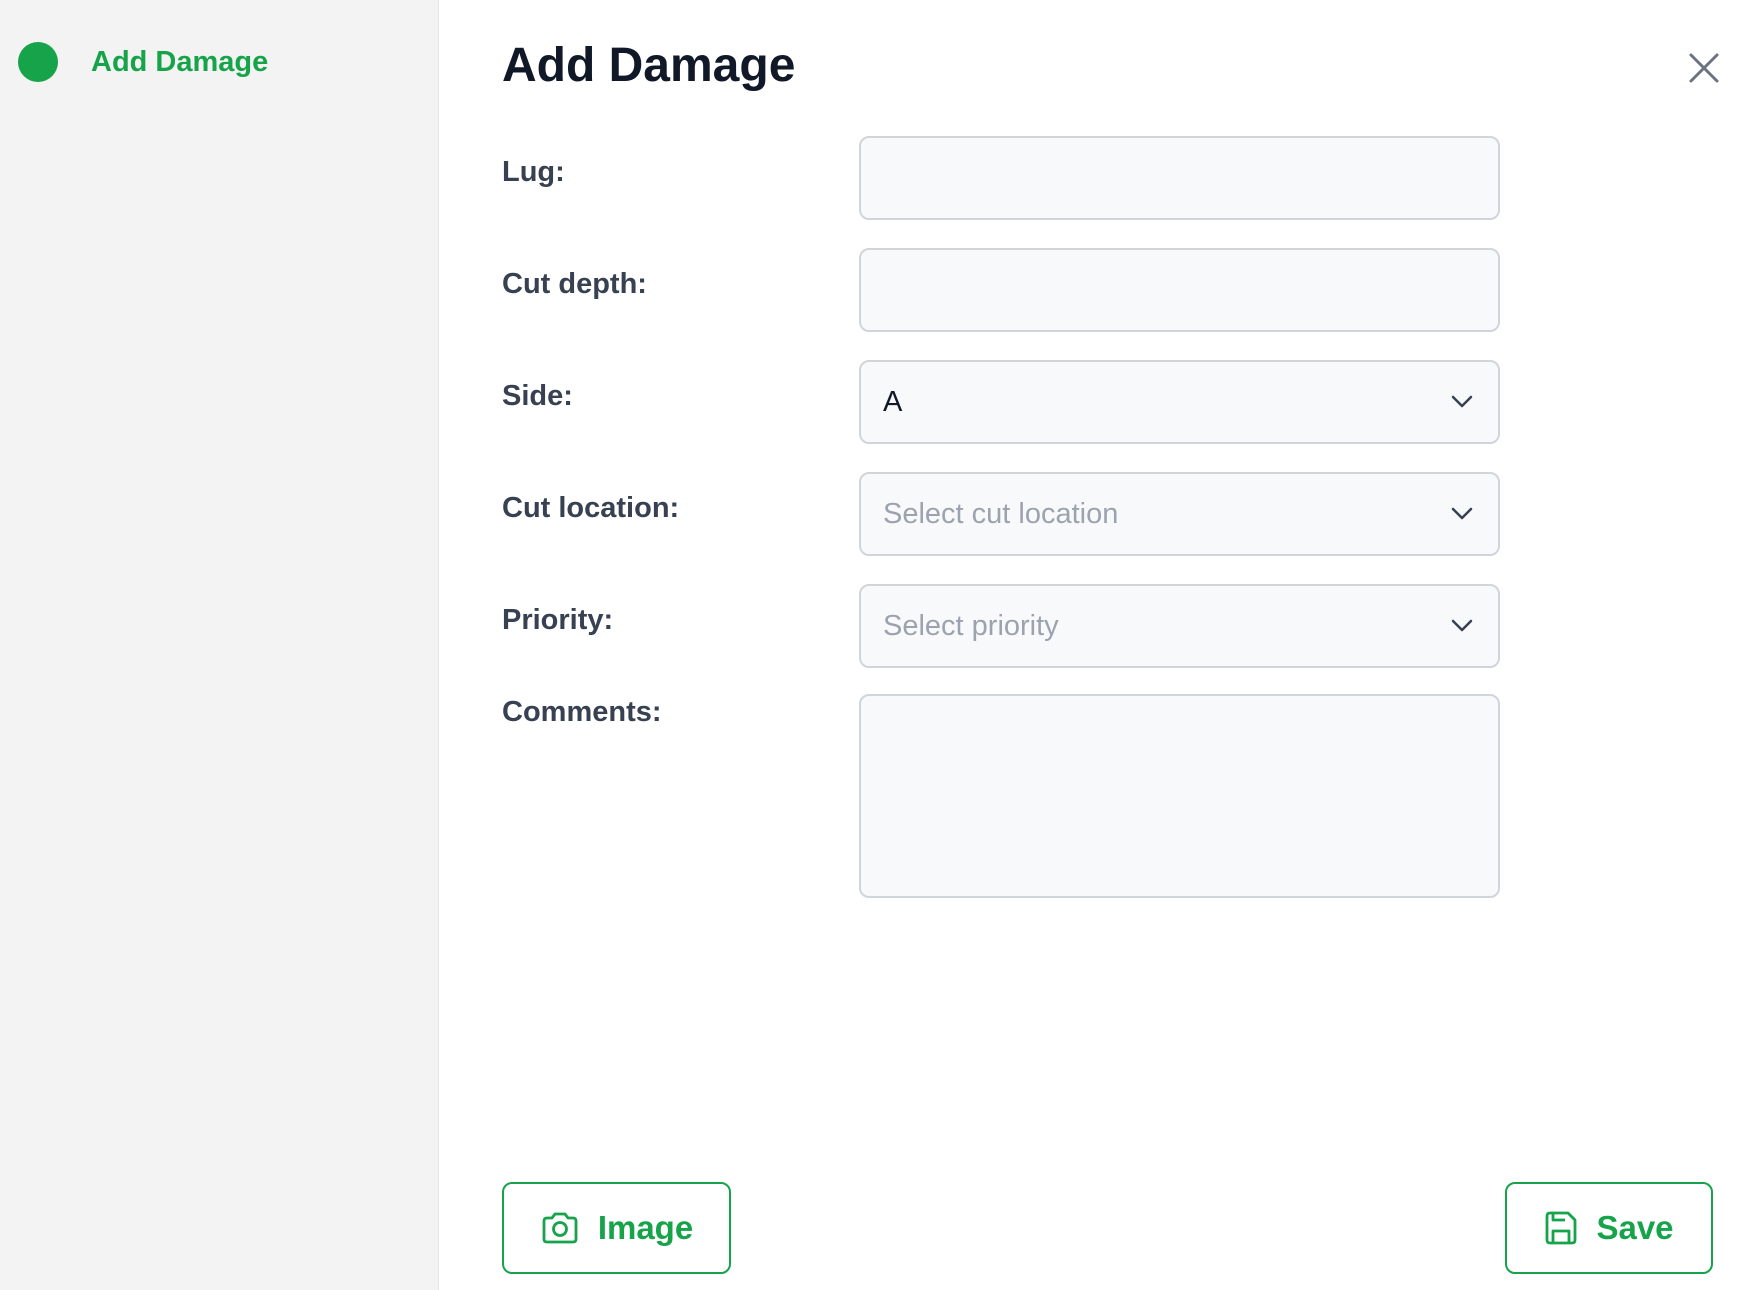 The height and width of the screenshot is (1290, 1742). I want to click on cut-location-placeholder: Select cut location, so click(1001, 513).